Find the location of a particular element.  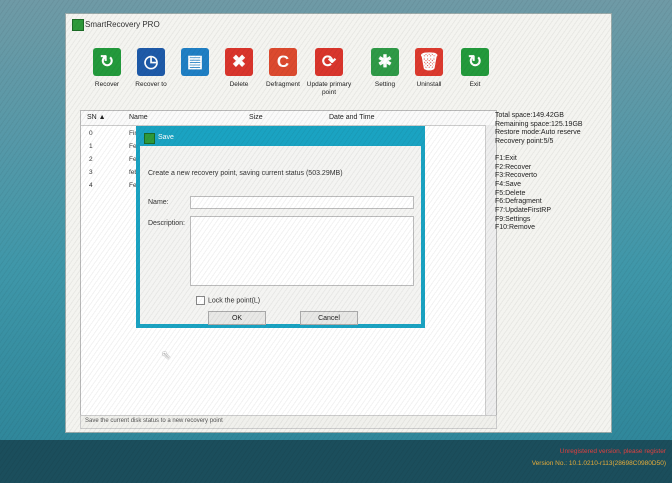

toolbar-label: Update primary point is located at coordinates (329, 88).